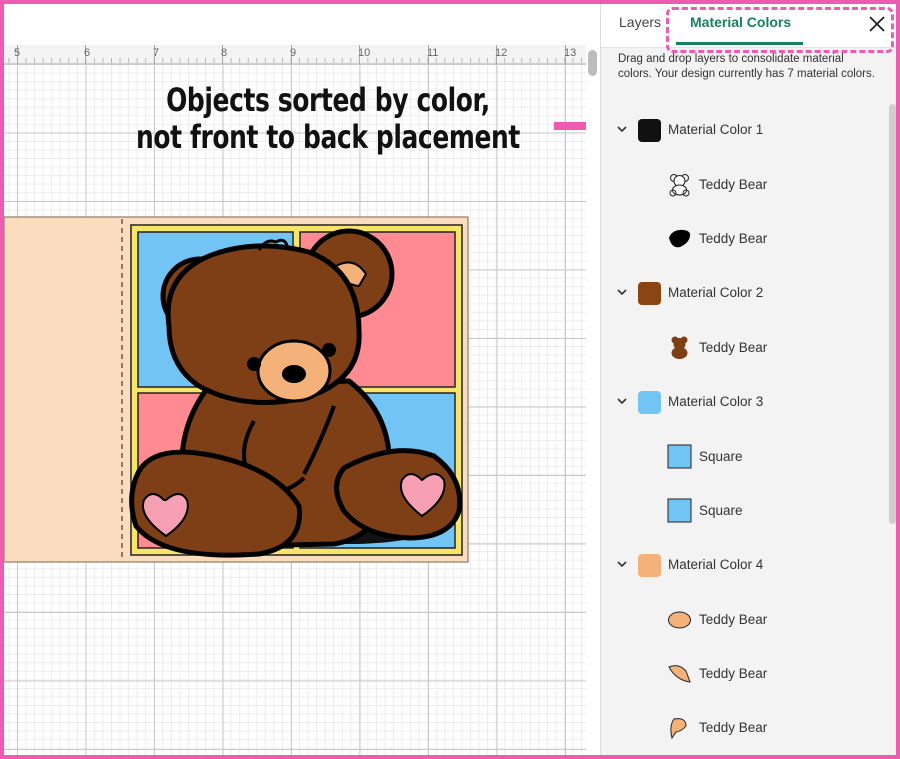 This screenshot has width=900, height=759. I want to click on material-color-group: Material Color 1, so click(745, 130).